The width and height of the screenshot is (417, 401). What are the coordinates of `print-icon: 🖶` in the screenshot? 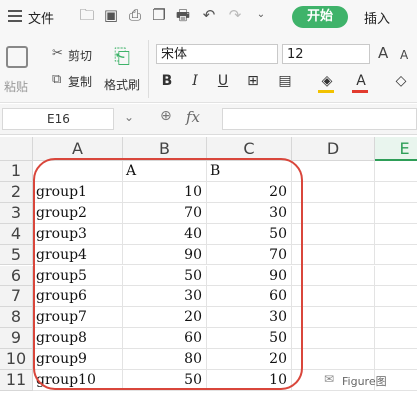 It's located at (183, 15).